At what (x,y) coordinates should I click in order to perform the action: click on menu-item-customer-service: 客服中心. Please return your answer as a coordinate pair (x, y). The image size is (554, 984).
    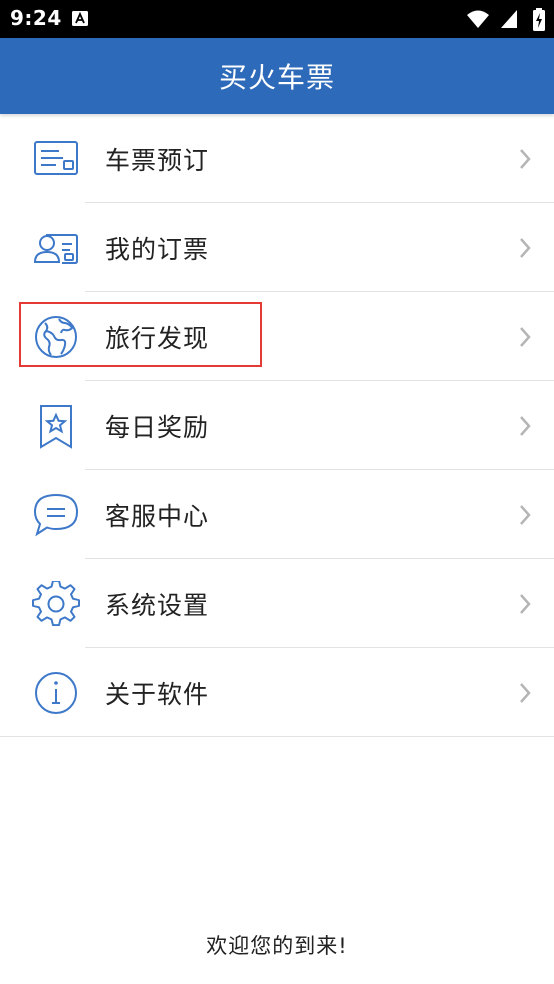
    Looking at the image, I should click on (277, 514).